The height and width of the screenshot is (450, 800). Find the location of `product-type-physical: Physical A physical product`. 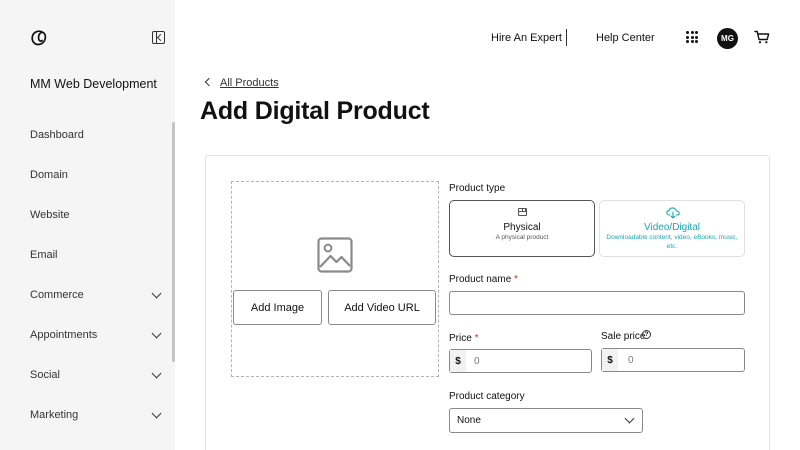

product-type-physical: Physical A physical product is located at coordinates (522, 228).